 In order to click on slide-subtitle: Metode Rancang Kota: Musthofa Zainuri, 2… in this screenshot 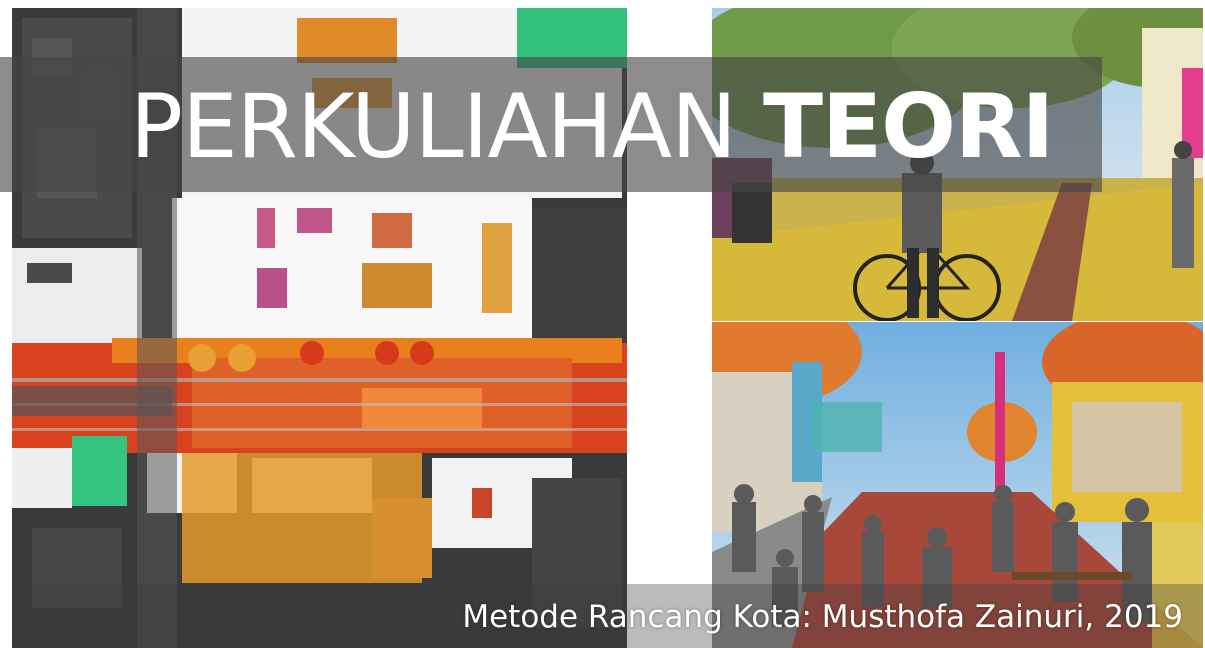, I will do `click(822, 617)`.